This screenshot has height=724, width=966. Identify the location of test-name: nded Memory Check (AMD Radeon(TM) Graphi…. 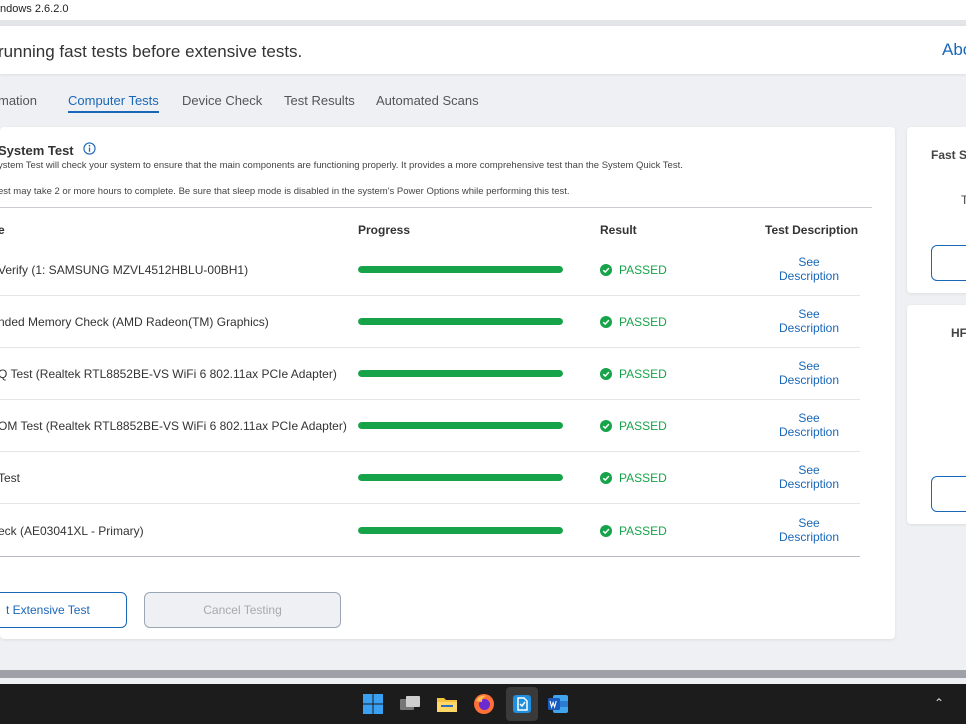
(134, 322).